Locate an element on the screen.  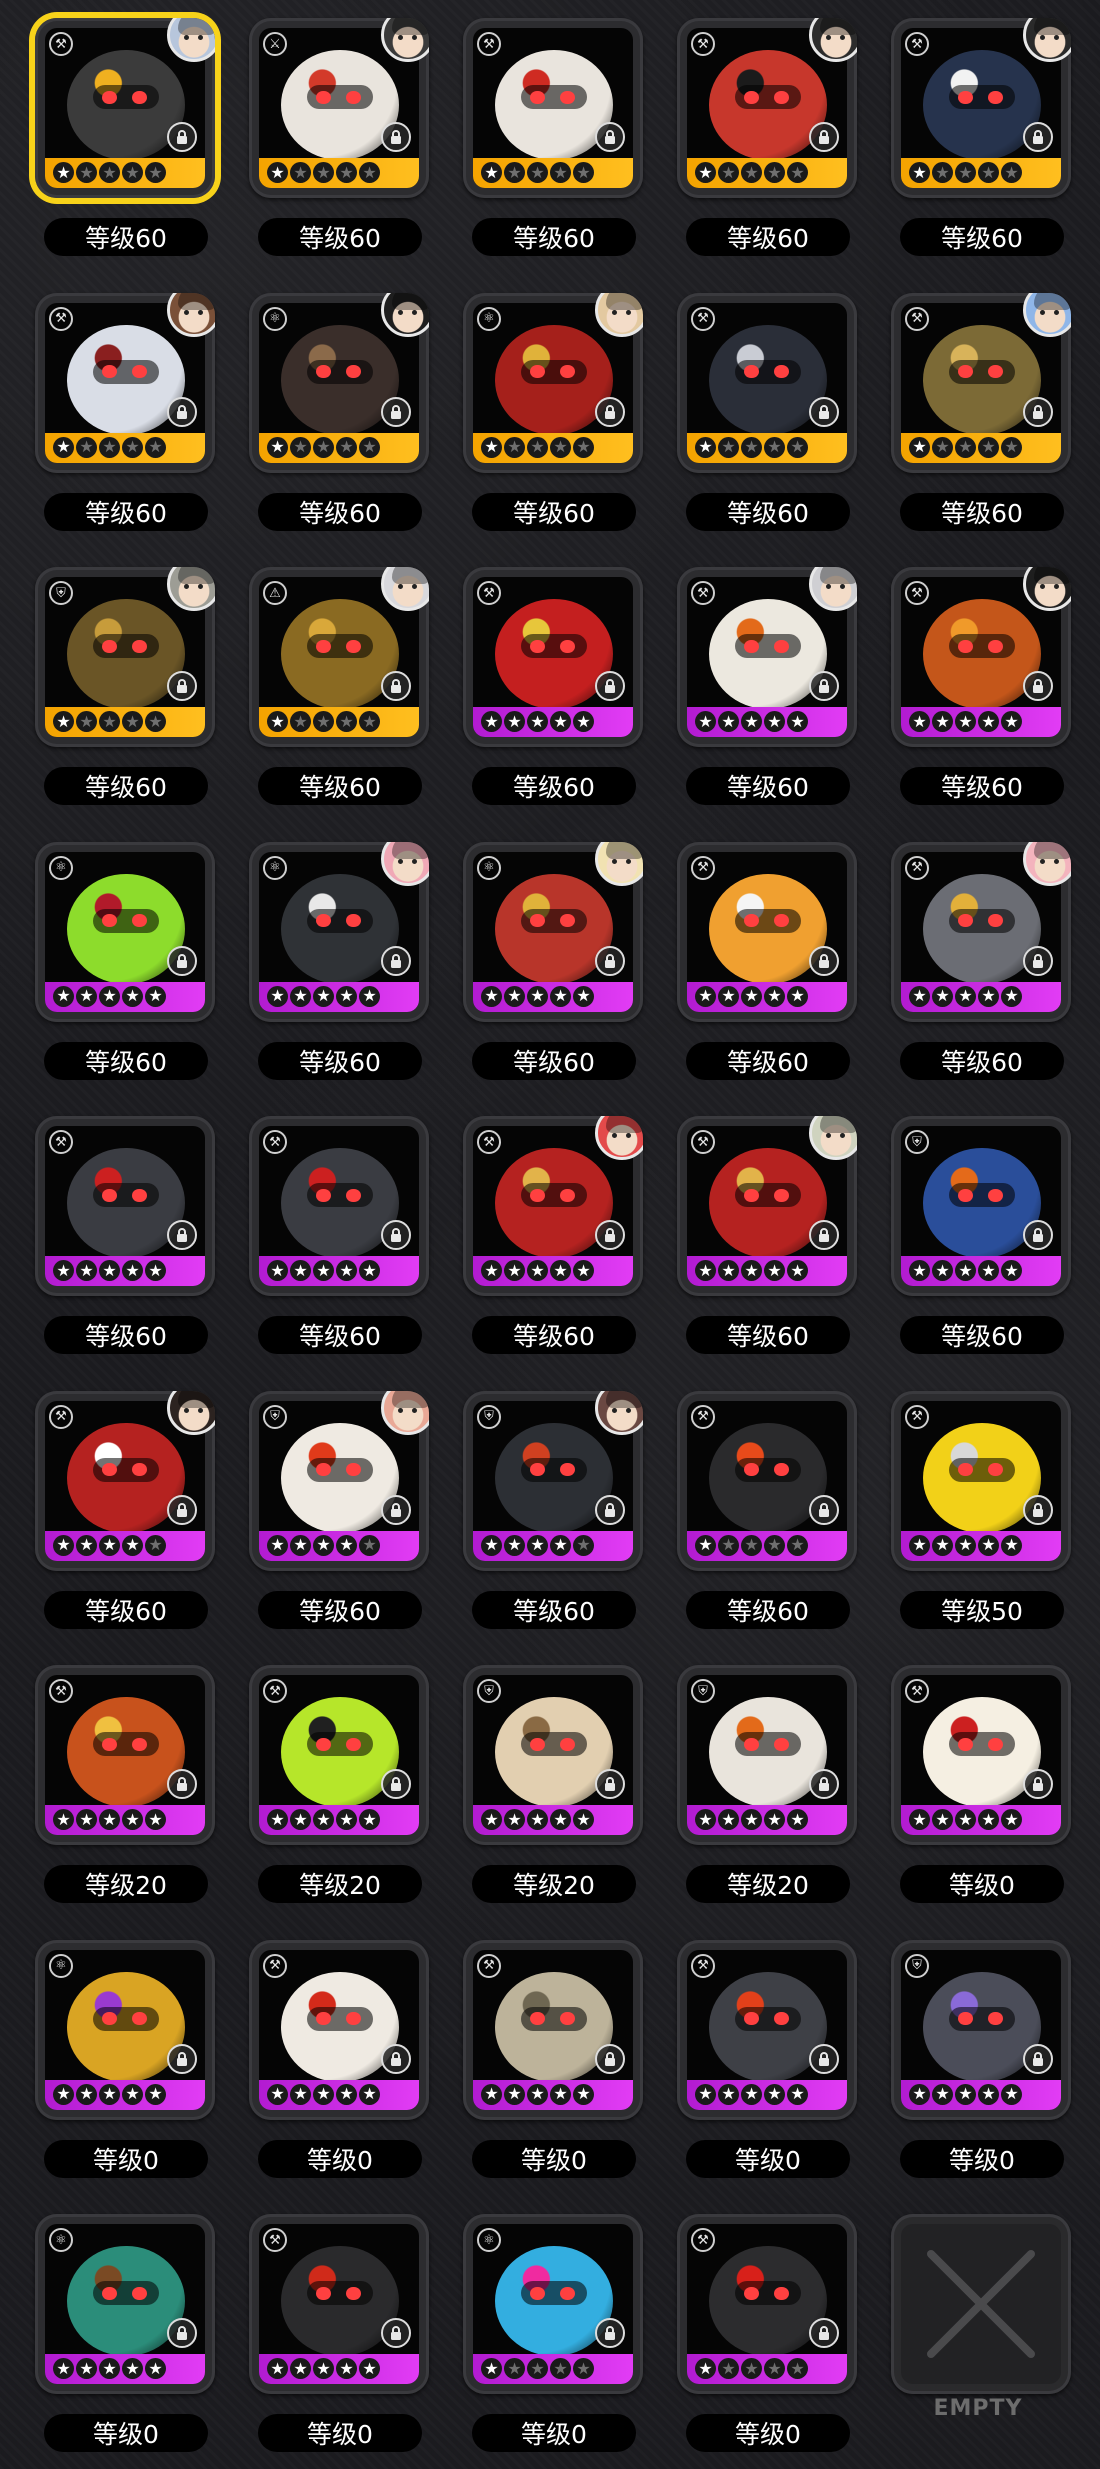
bangboo-card: ⚔ ★ ★ ★ ★ ★ is located at coordinates (339, 108).